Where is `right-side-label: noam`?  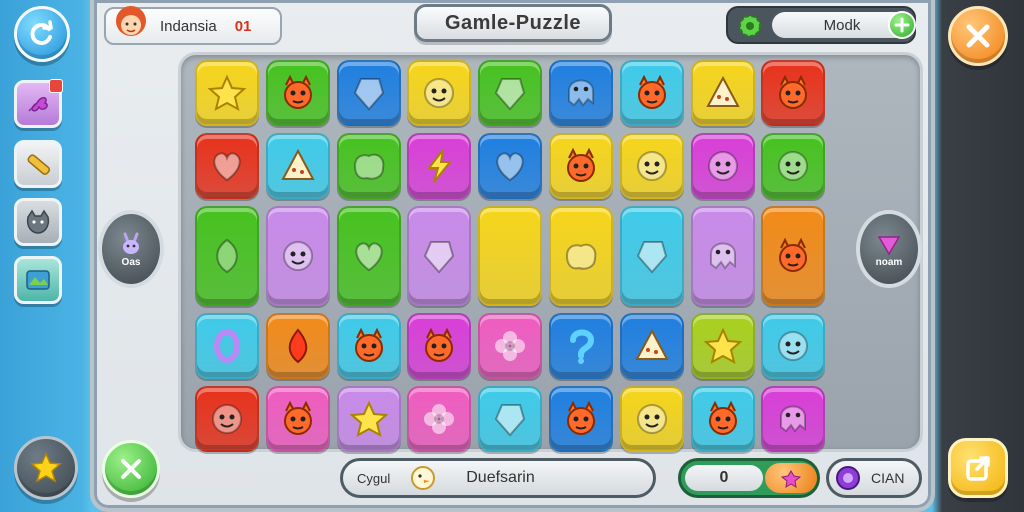 right-side-label: noam is located at coordinates (889, 262).